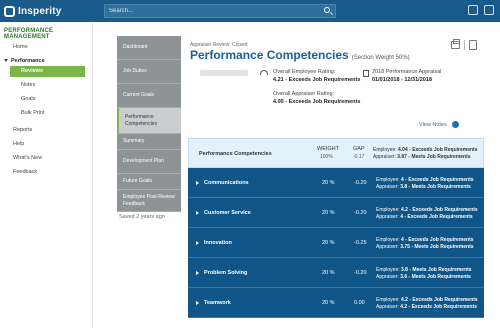 The height and width of the screenshot is (328, 500). What do you see at coordinates (455, 124) in the screenshot?
I see `notes-icon` at bounding box center [455, 124].